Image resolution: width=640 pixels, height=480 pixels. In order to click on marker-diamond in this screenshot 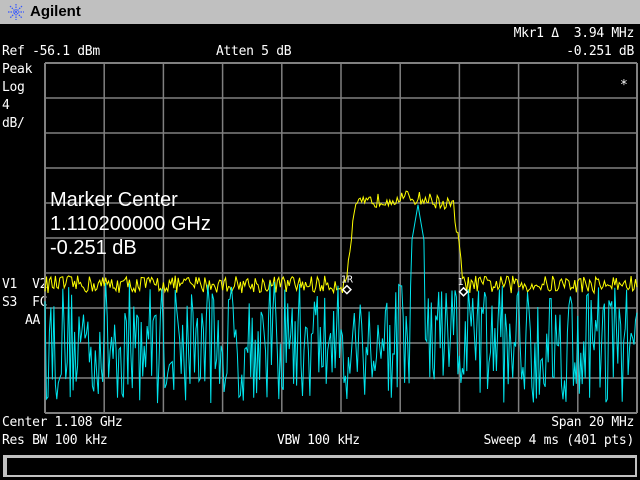, I will do `click(346, 289)`.